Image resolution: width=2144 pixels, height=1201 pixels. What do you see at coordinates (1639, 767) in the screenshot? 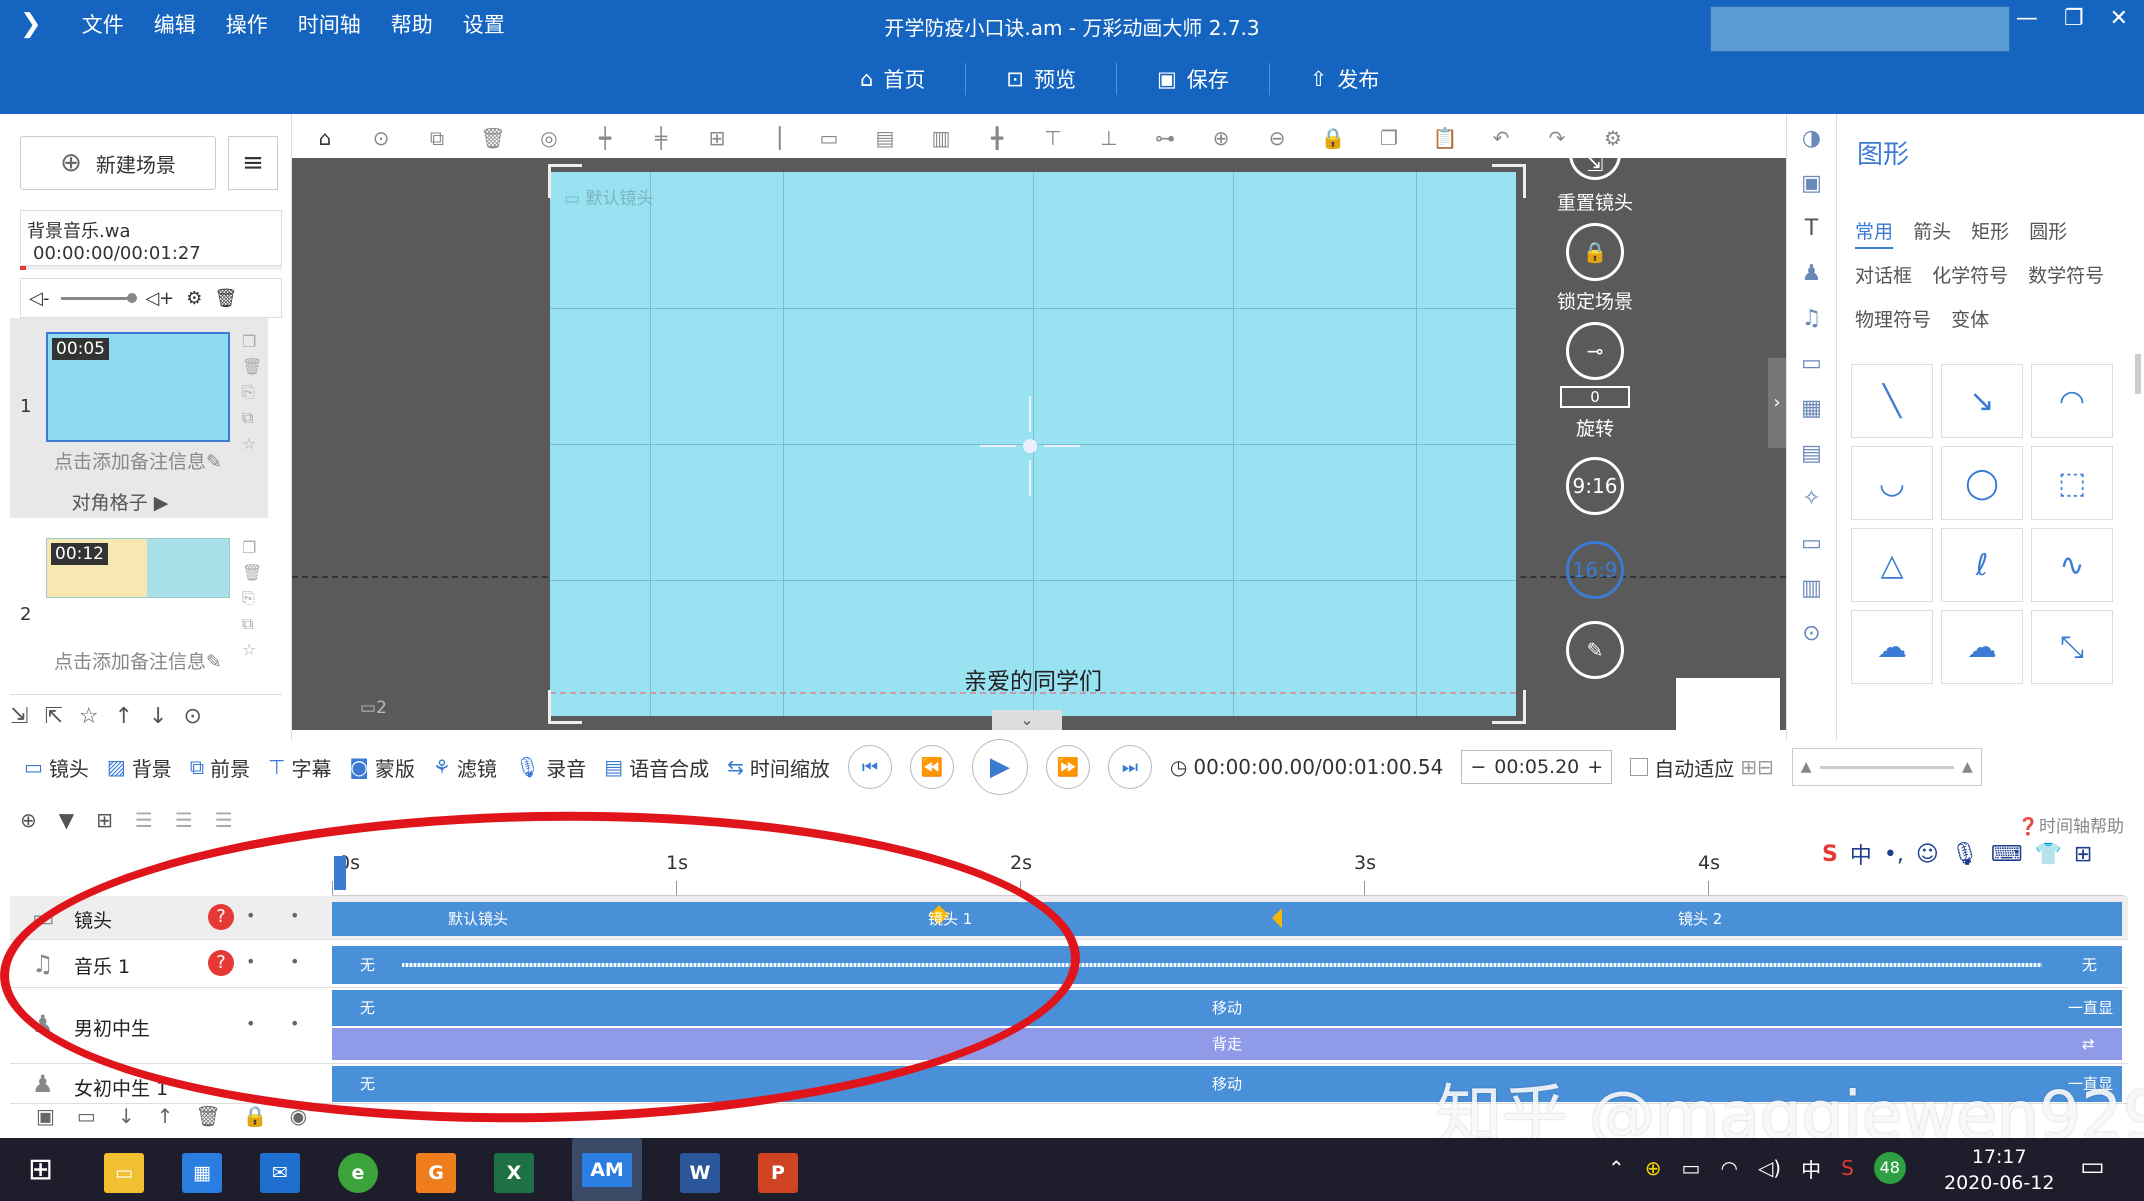
I see `checkbox` at bounding box center [1639, 767].